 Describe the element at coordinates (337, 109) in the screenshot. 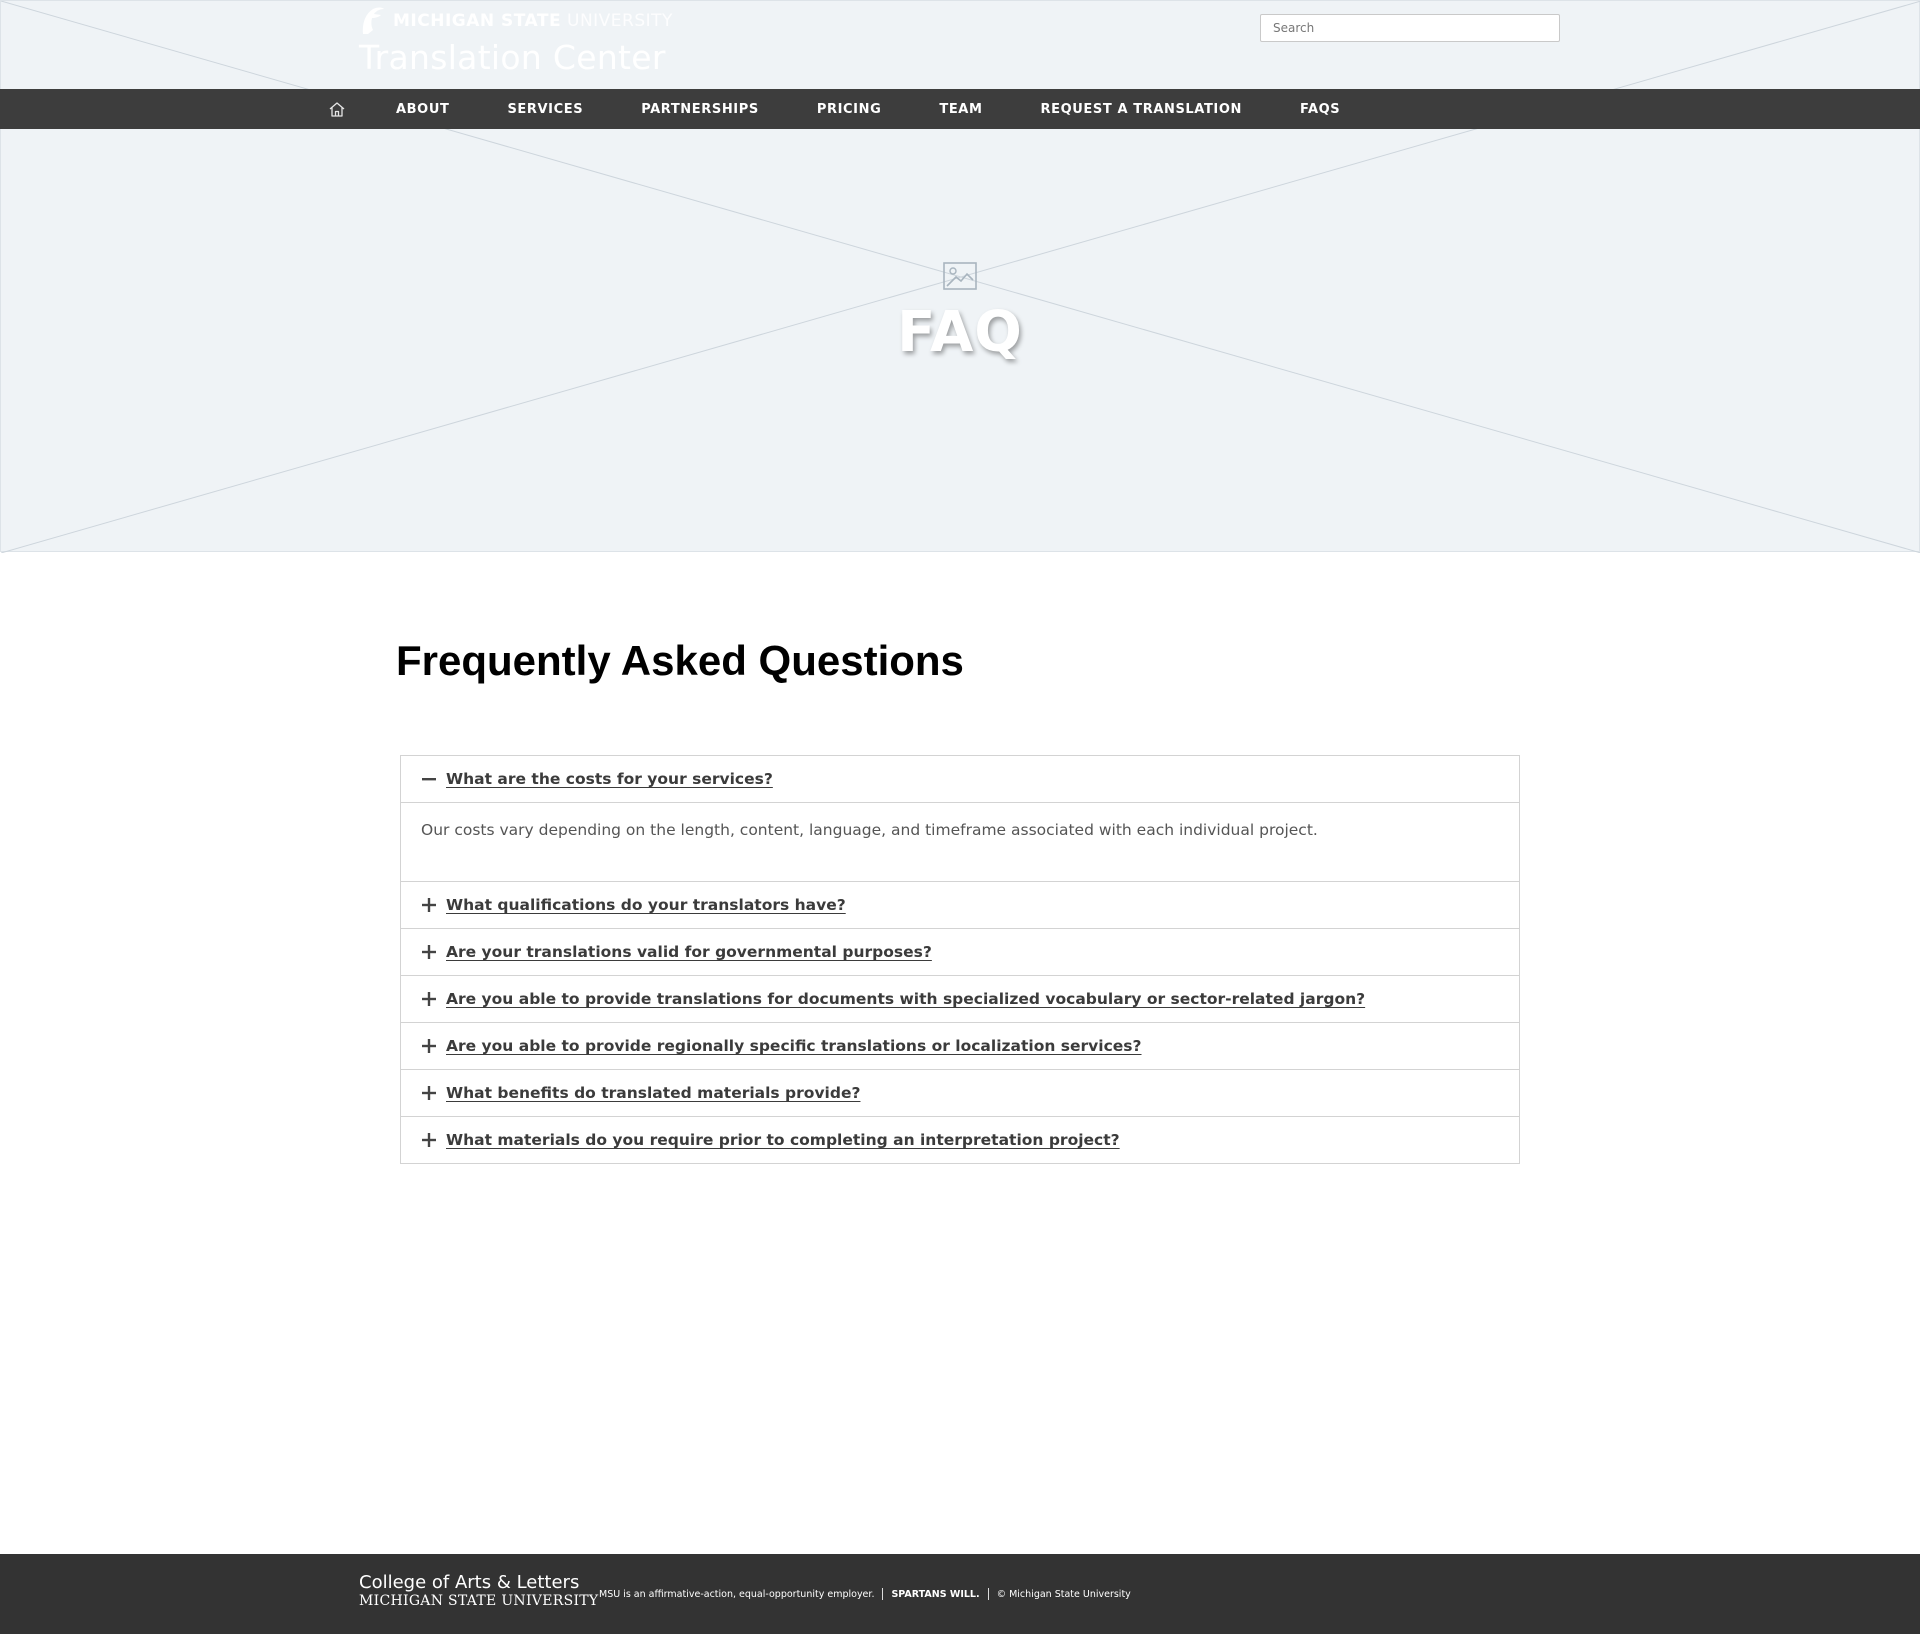

I see `home-icon` at that location.